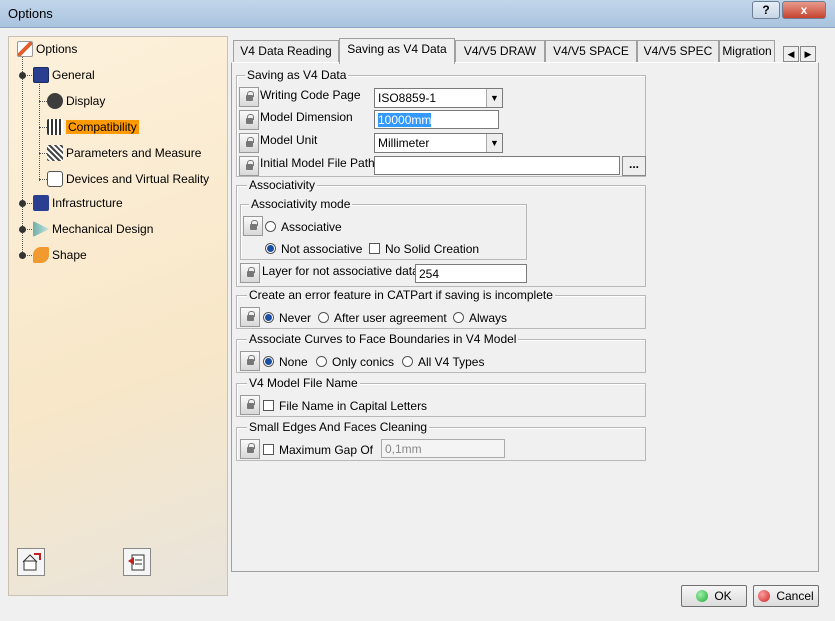 The width and height of the screenshot is (835, 621). What do you see at coordinates (55, 101) in the screenshot?
I see `display-icon` at bounding box center [55, 101].